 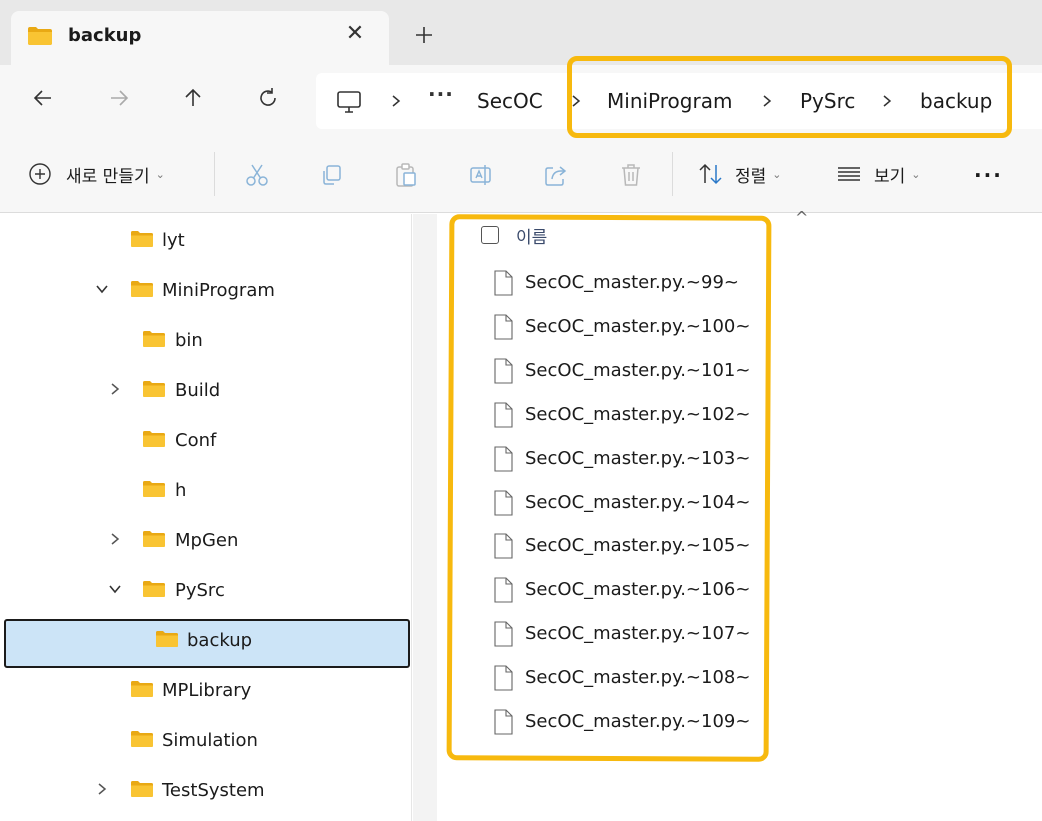 What do you see at coordinates (355, 34) in the screenshot?
I see `close-tab-icon: ✕` at bounding box center [355, 34].